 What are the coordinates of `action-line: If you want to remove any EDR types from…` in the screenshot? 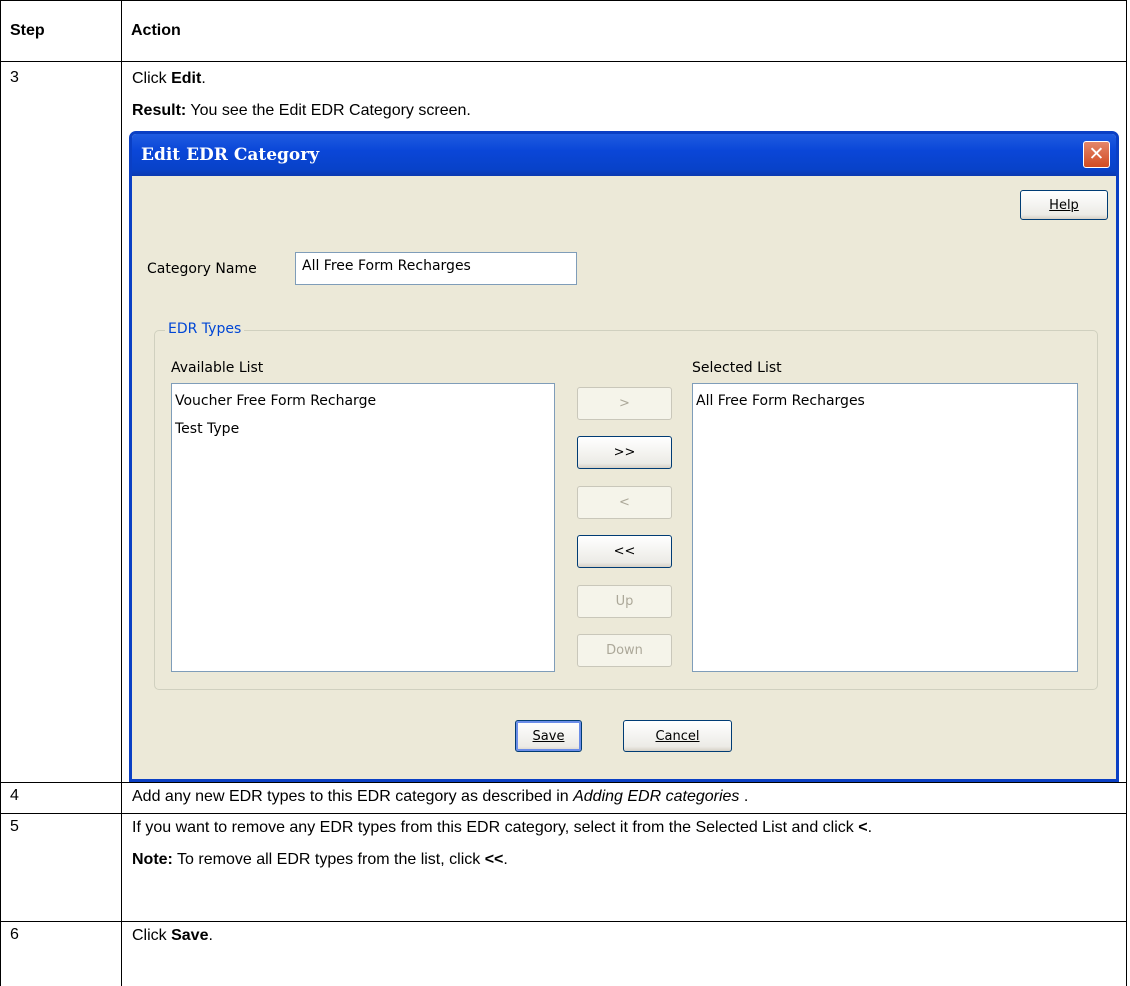 It's located at (502, 827).